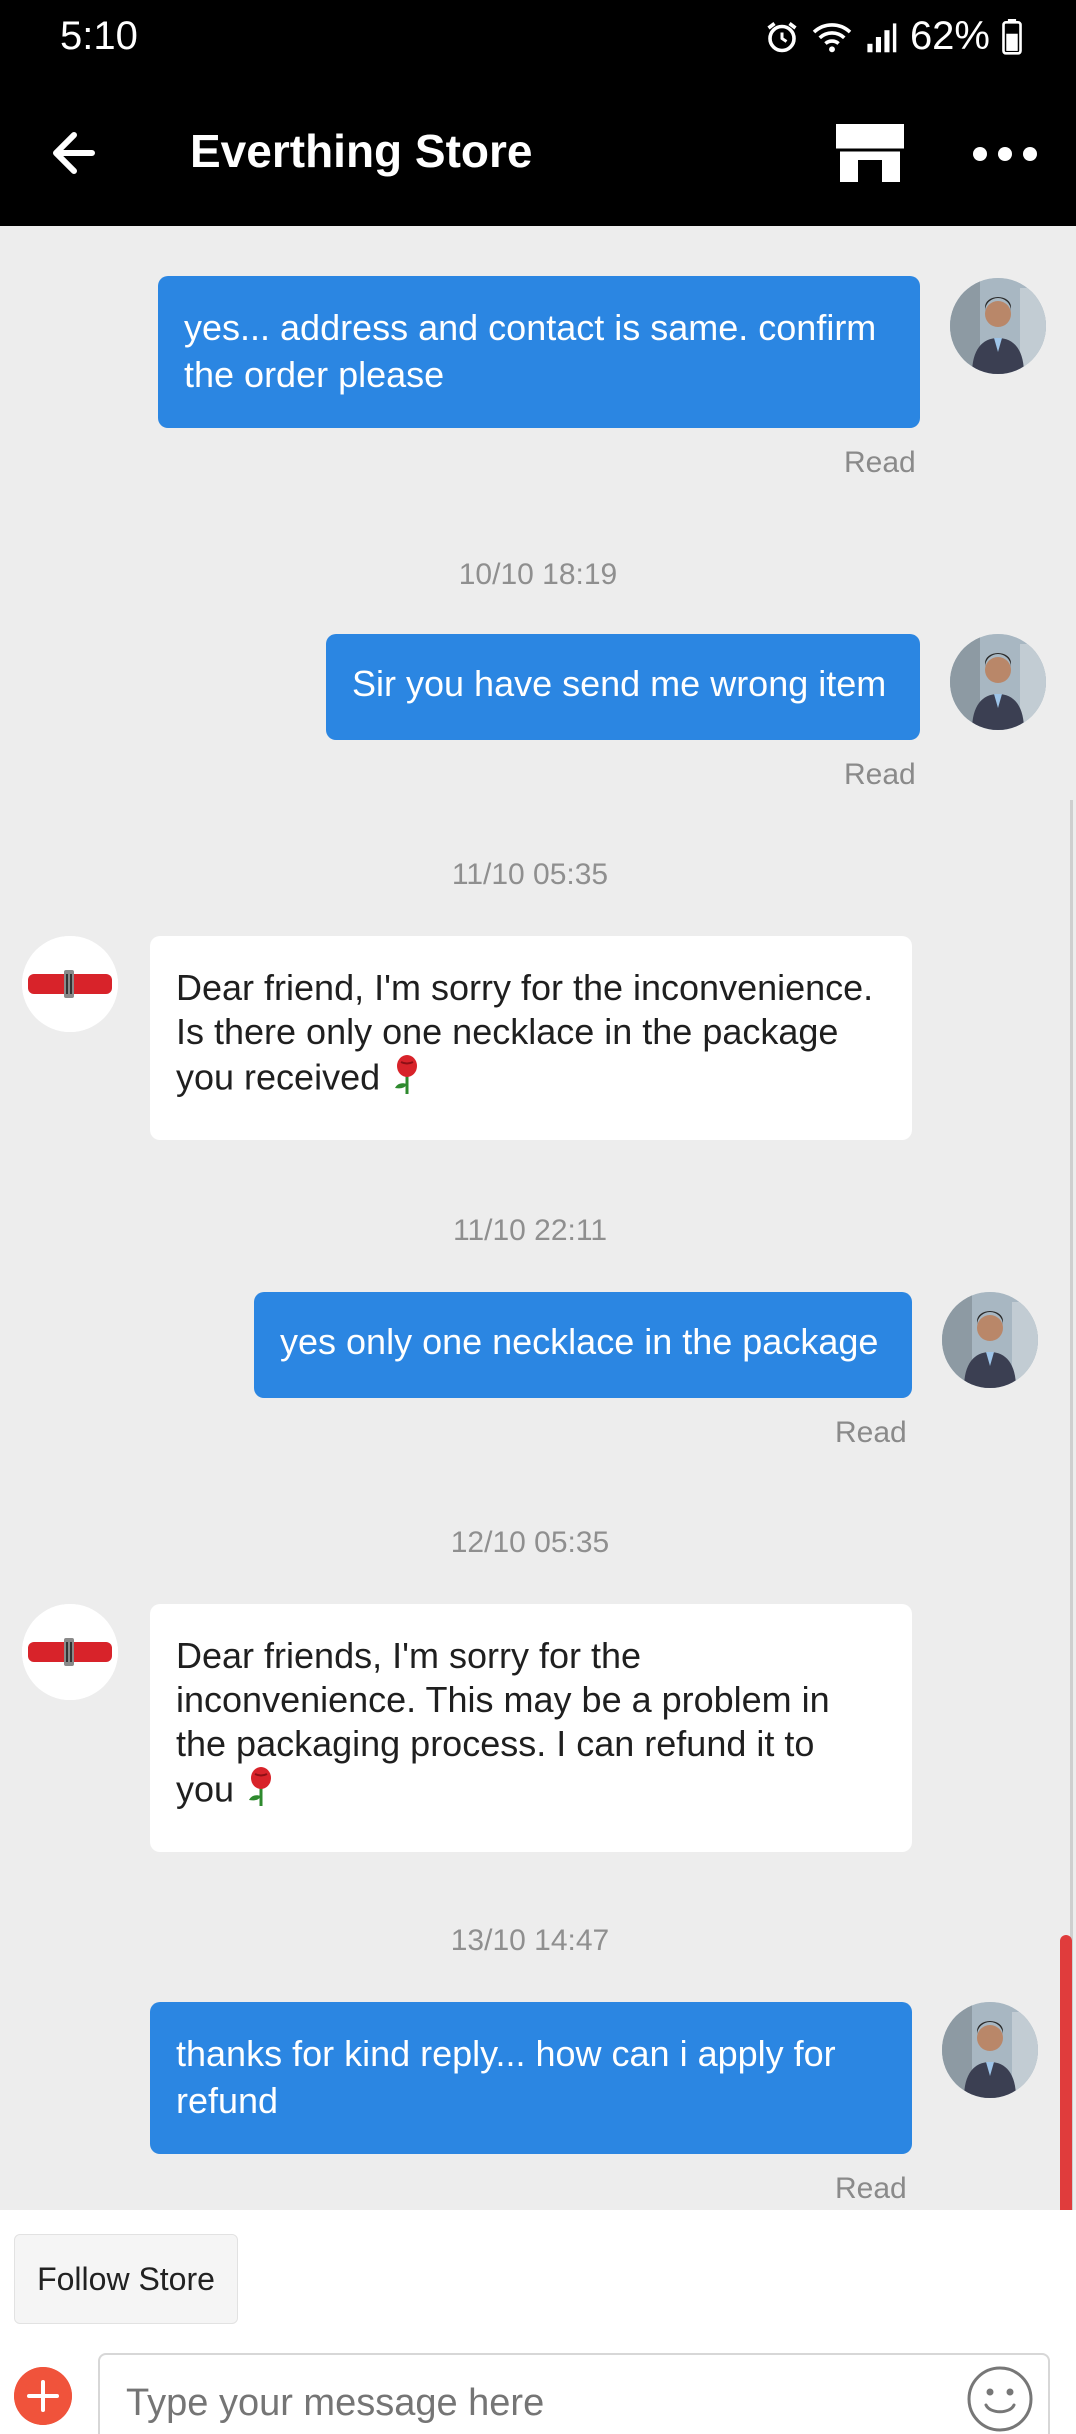 This screenshot has width=1076, height=2434. I want to click on message-timestamp: 12/10 05:35, so click(530, 1542).